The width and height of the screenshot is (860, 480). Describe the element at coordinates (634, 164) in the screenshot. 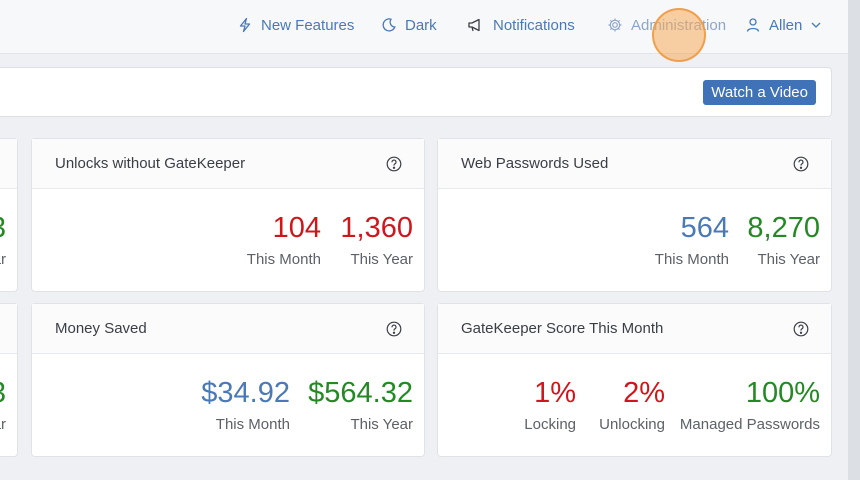

I see `card-header: Web Passwords Used` at that location.